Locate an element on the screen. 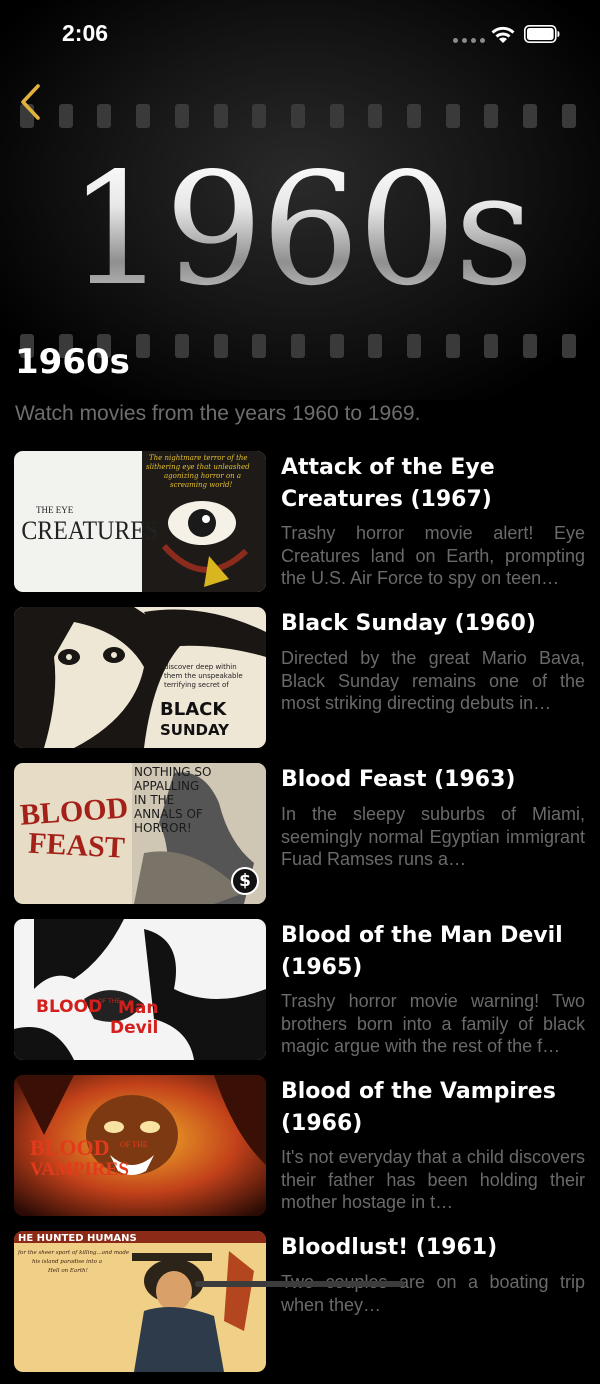  movie-title: Bloodlust! (1961) is located at coordinates (389, 1247).